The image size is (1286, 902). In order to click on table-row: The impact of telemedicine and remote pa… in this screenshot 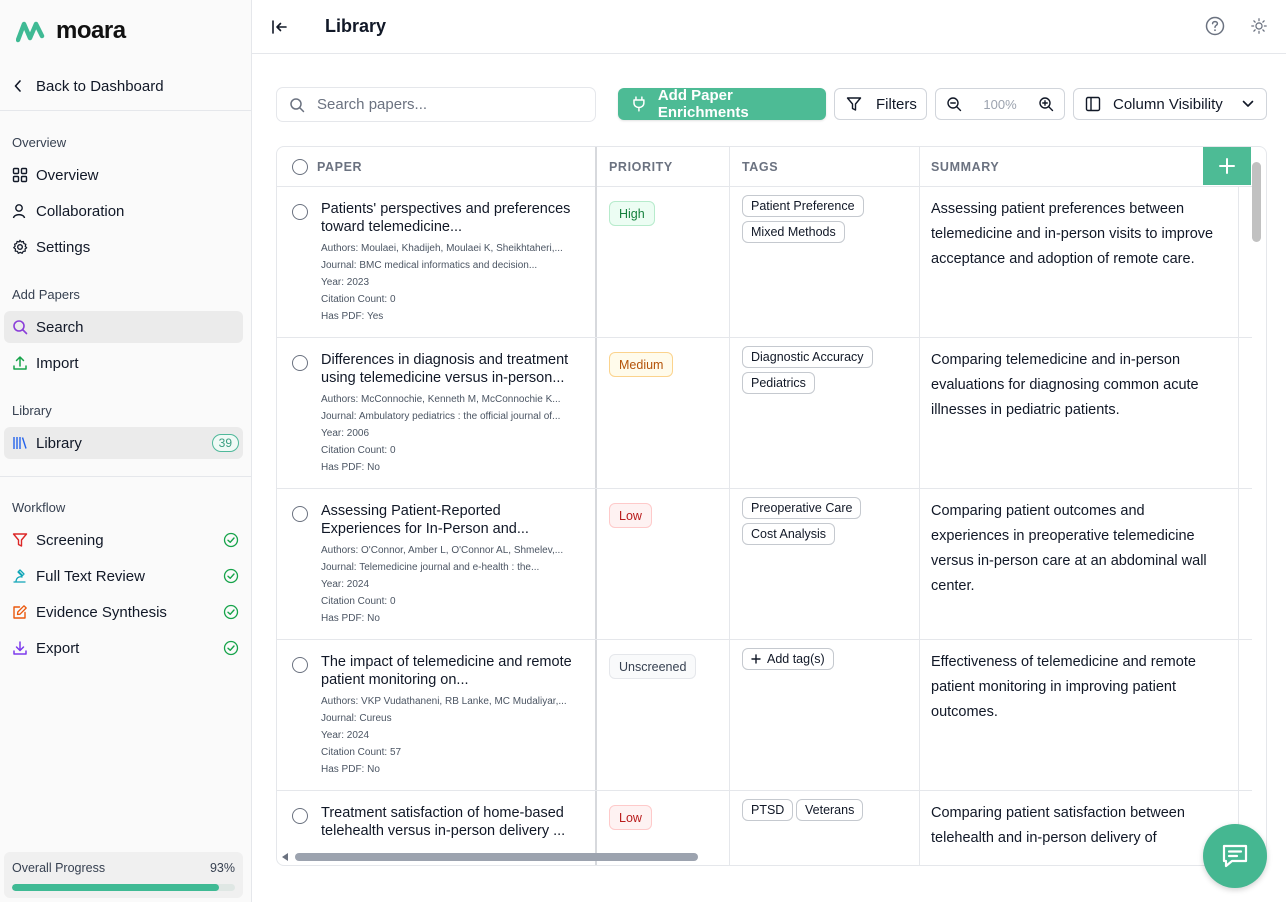, I will do `click(764, 715)`.